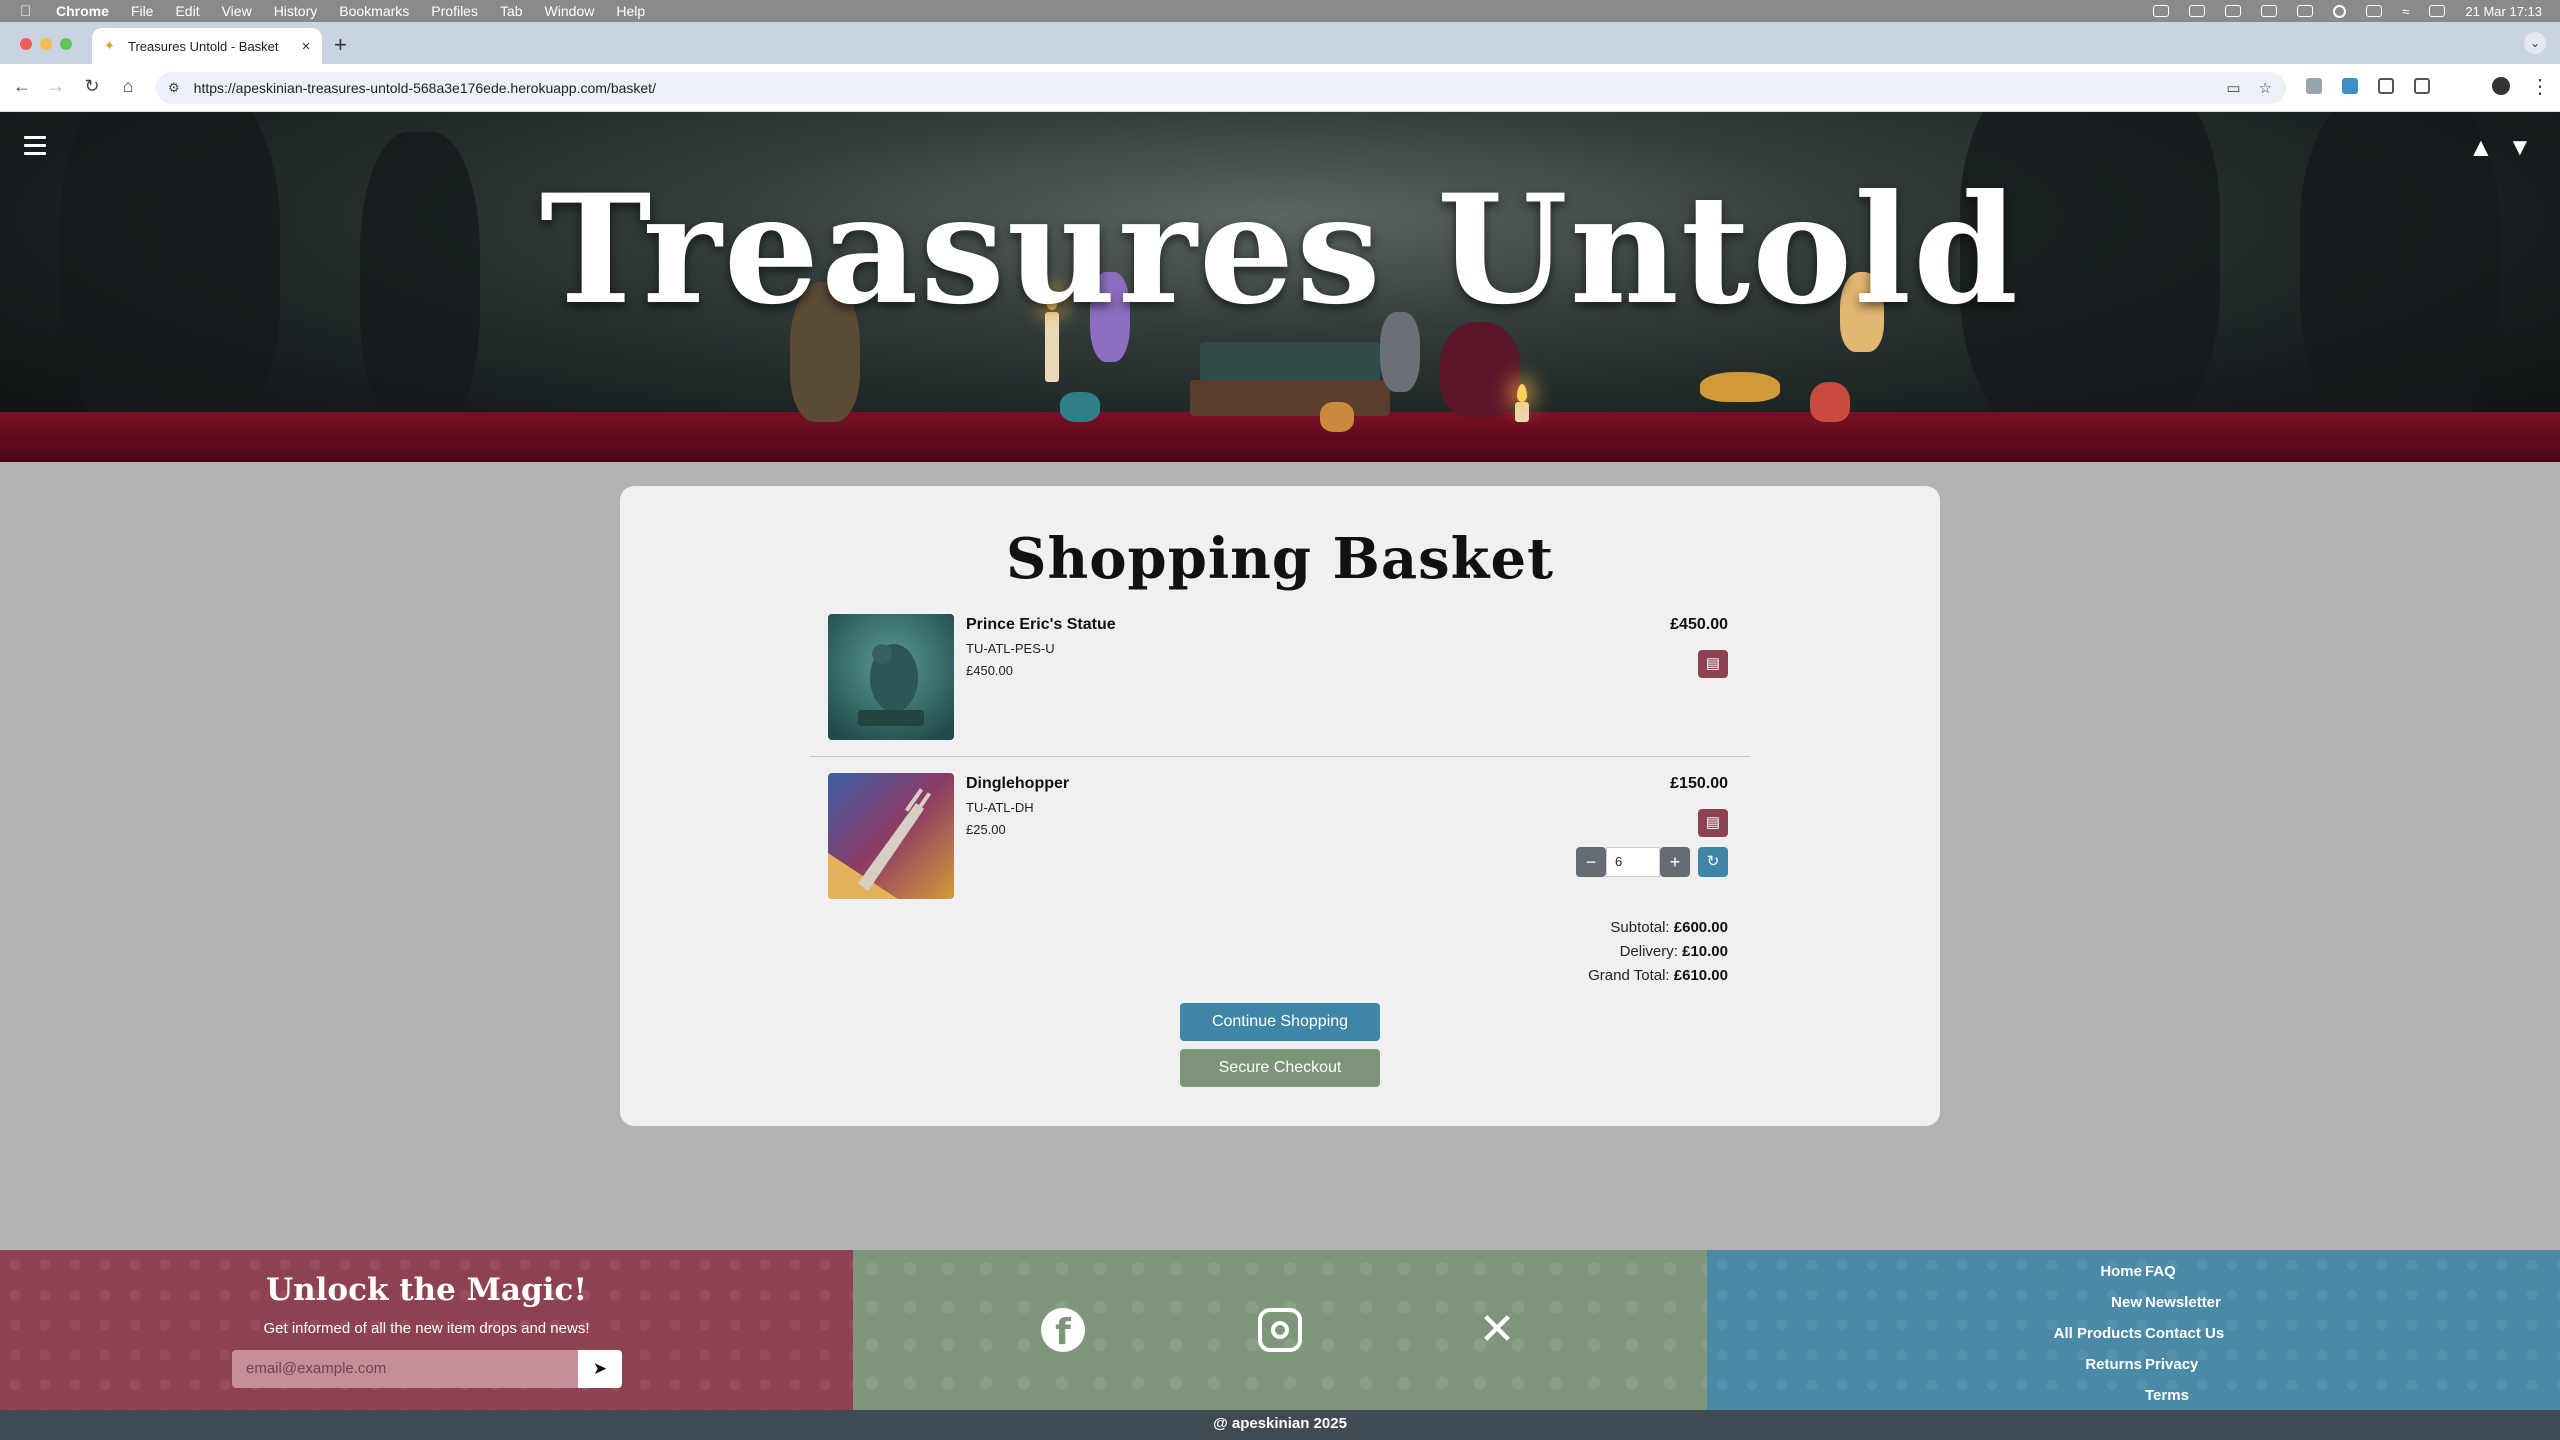  I want to click on home-icon: ⌂, so click(128, 86).